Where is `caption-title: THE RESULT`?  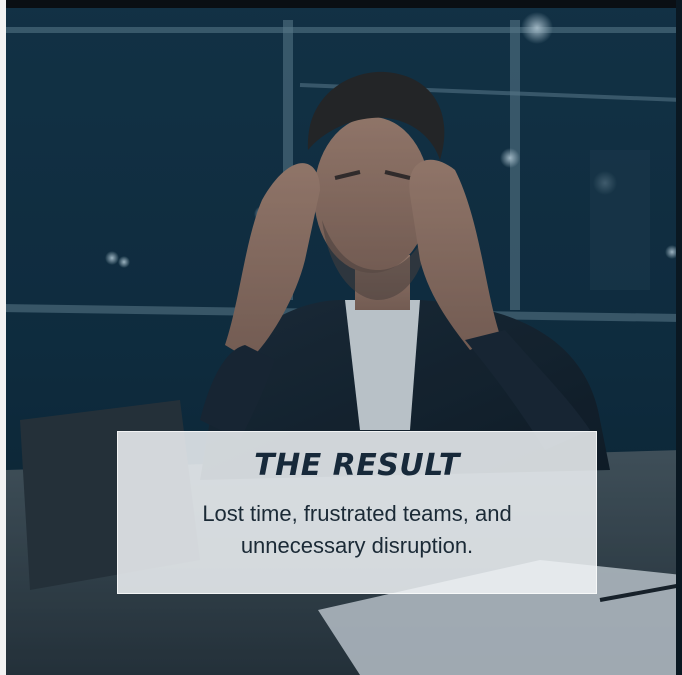 caption-title: THE RESULT is located at coordinates (357, 465).